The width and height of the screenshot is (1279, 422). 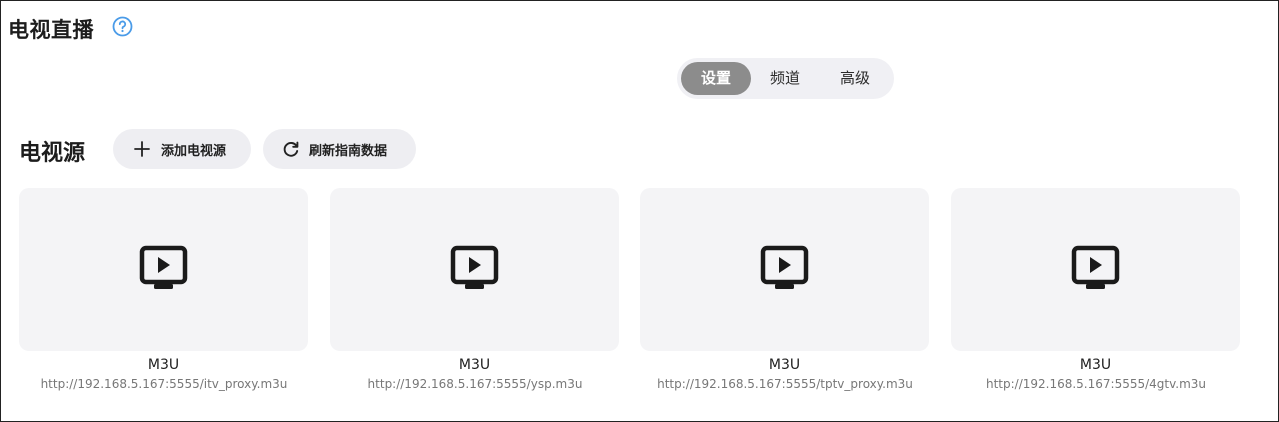 I want to click on tv-source-url: http://192.168.5.167:5555/tptv_proxy.m3u, so click(x=785, y=384).